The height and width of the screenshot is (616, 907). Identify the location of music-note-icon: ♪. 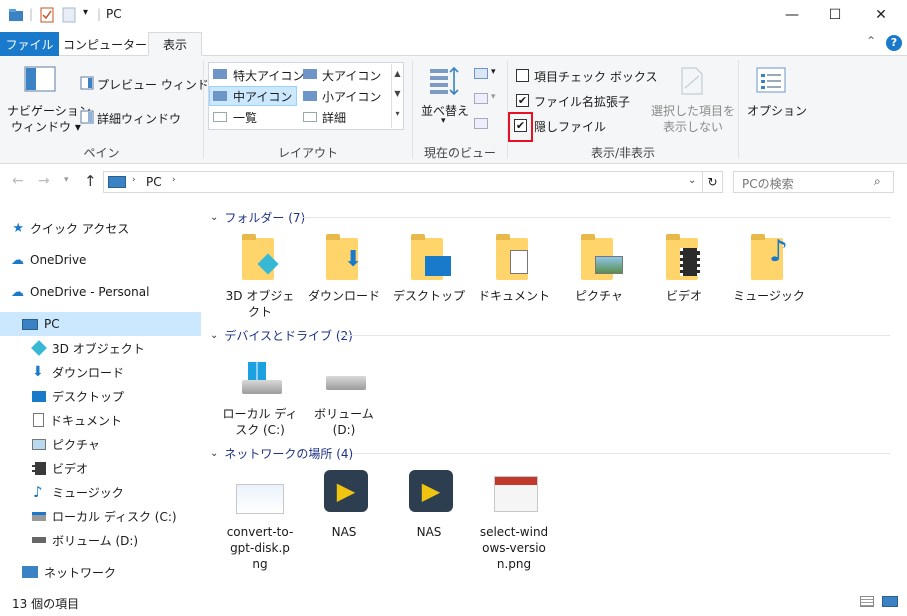
(38, 492).